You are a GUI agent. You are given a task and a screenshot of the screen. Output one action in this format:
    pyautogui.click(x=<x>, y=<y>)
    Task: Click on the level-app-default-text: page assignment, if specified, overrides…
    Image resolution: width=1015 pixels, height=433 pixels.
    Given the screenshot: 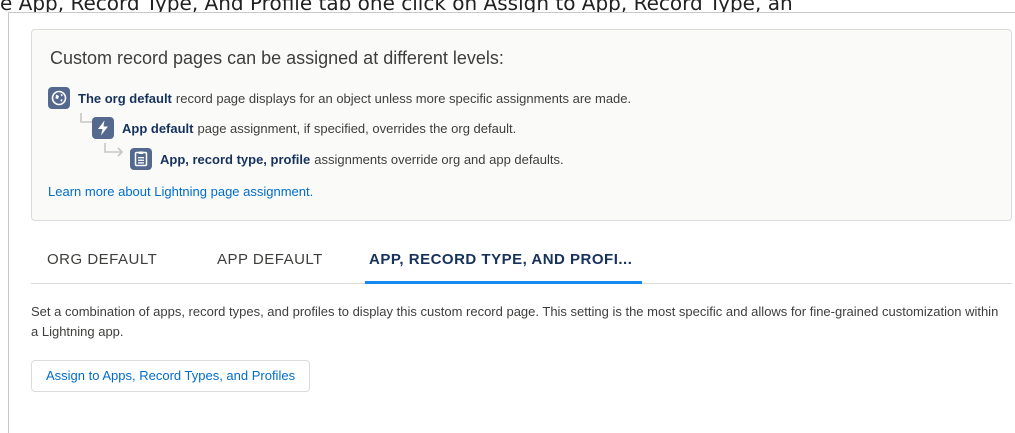 What is the action you would take?
    pyautogui.click(x=357, y=128)
    